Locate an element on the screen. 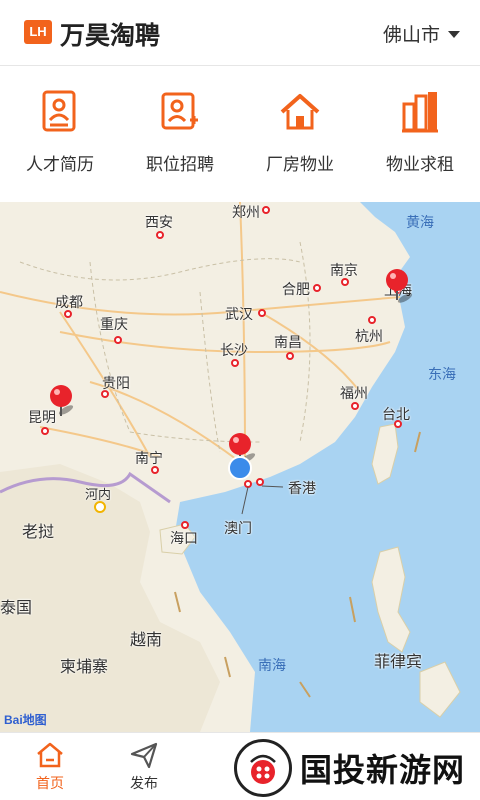 This screenshot has width=480, height=800. tab-home: 首页 is located at coordinates (50, 766).